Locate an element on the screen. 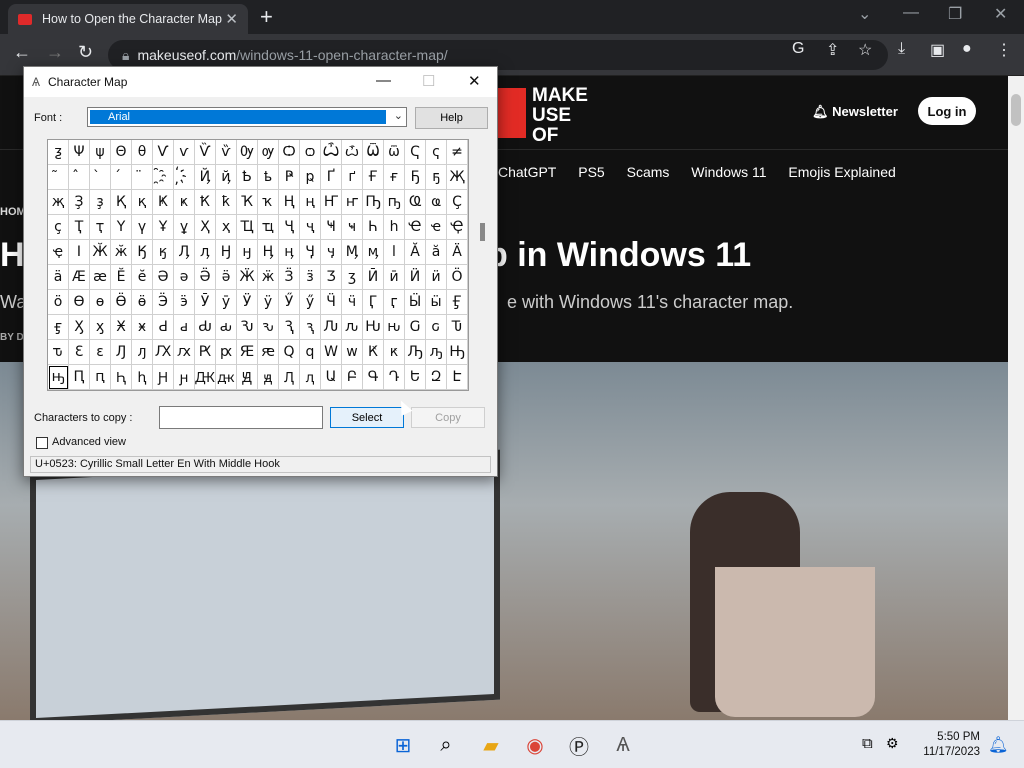 Image resolution: width=1024 pixels, height=768 pixels. char-cell: ҭ is located at coordinates (100, 227).